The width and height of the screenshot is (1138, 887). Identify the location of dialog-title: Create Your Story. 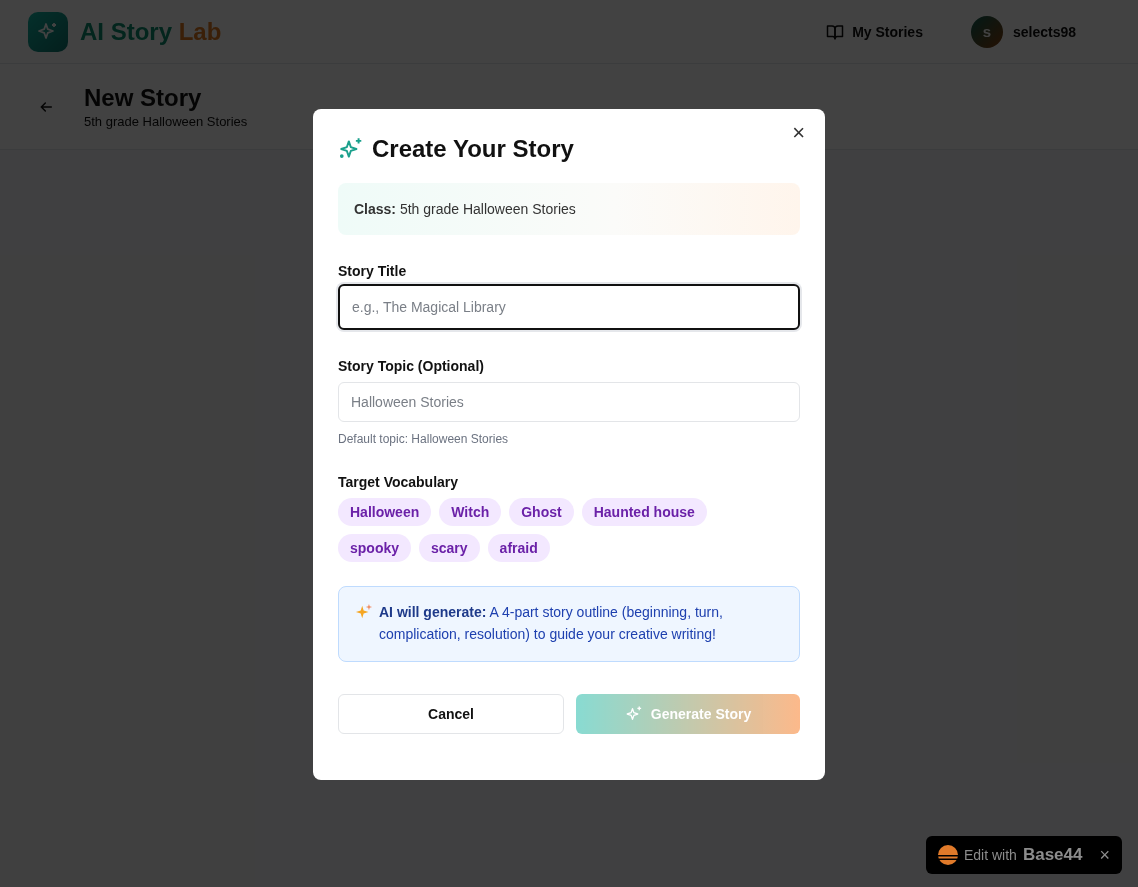
(473, 149).